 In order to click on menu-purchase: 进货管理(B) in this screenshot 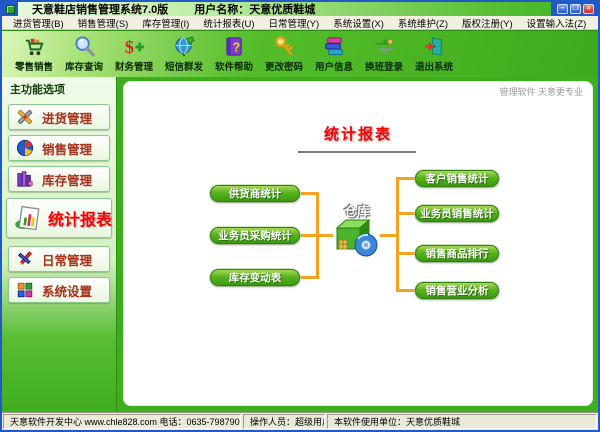, I will do `click(38, 23)`.